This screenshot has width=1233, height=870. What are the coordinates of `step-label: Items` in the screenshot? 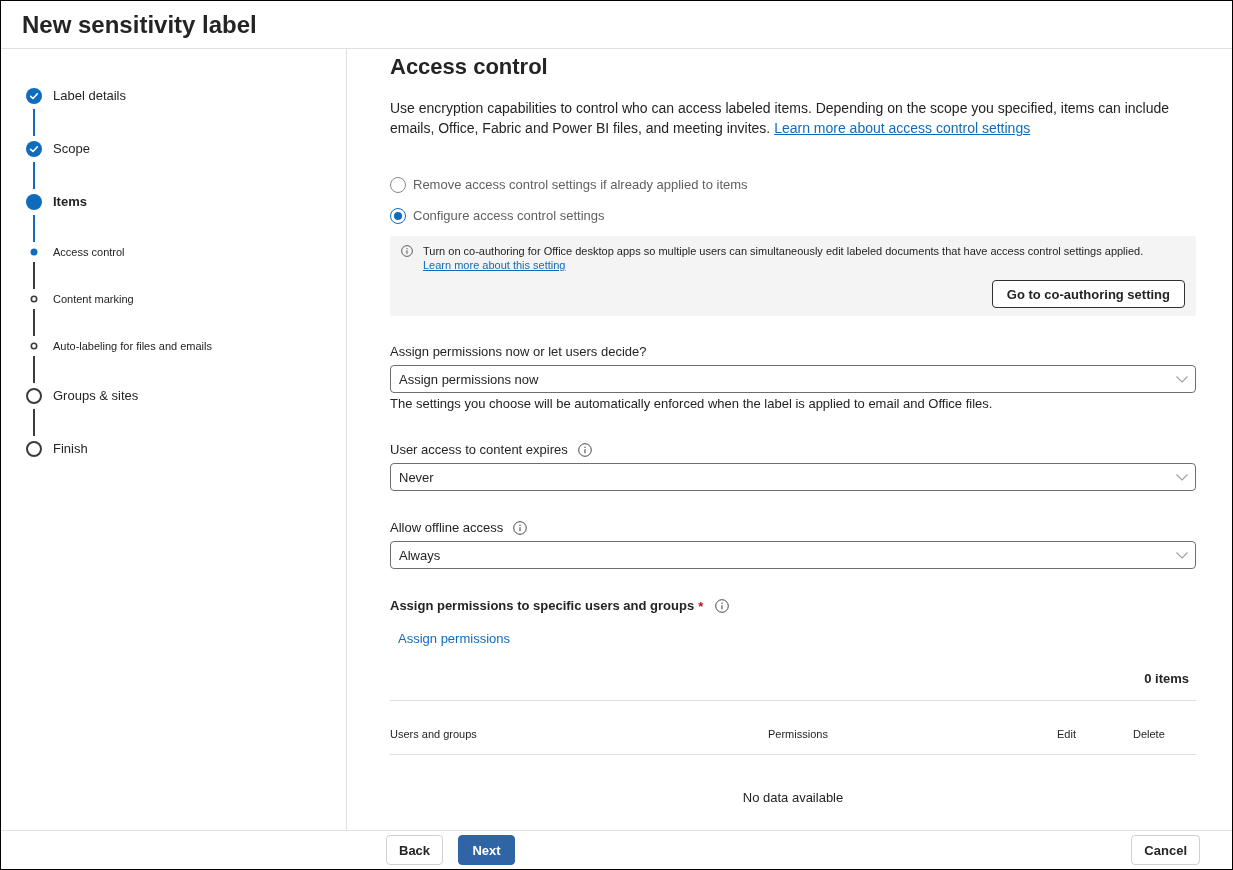 It's located at (70, 202).